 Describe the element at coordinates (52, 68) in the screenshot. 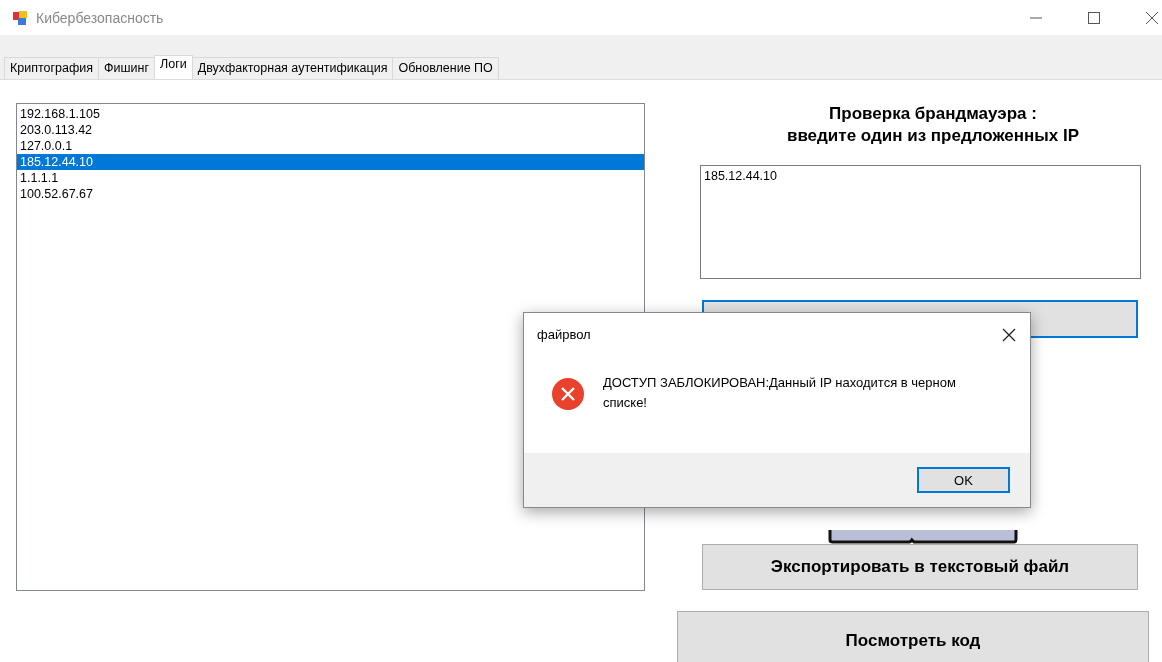

I see `tab: Криптография` at that location.